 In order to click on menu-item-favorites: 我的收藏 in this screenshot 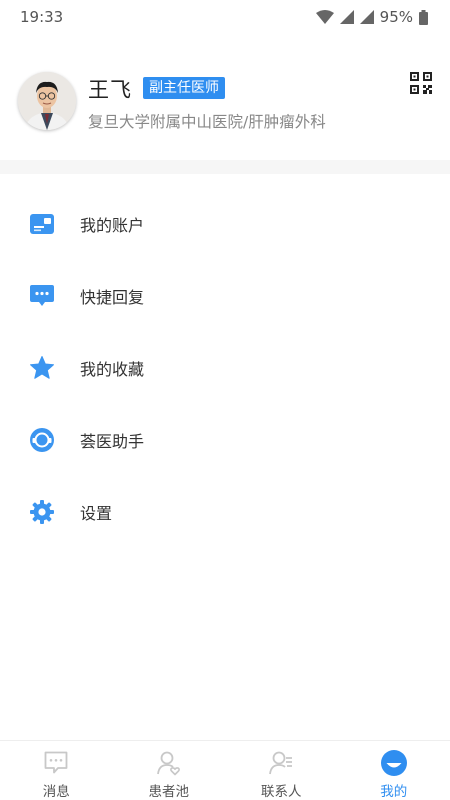, I will do `click(225, 368)`.